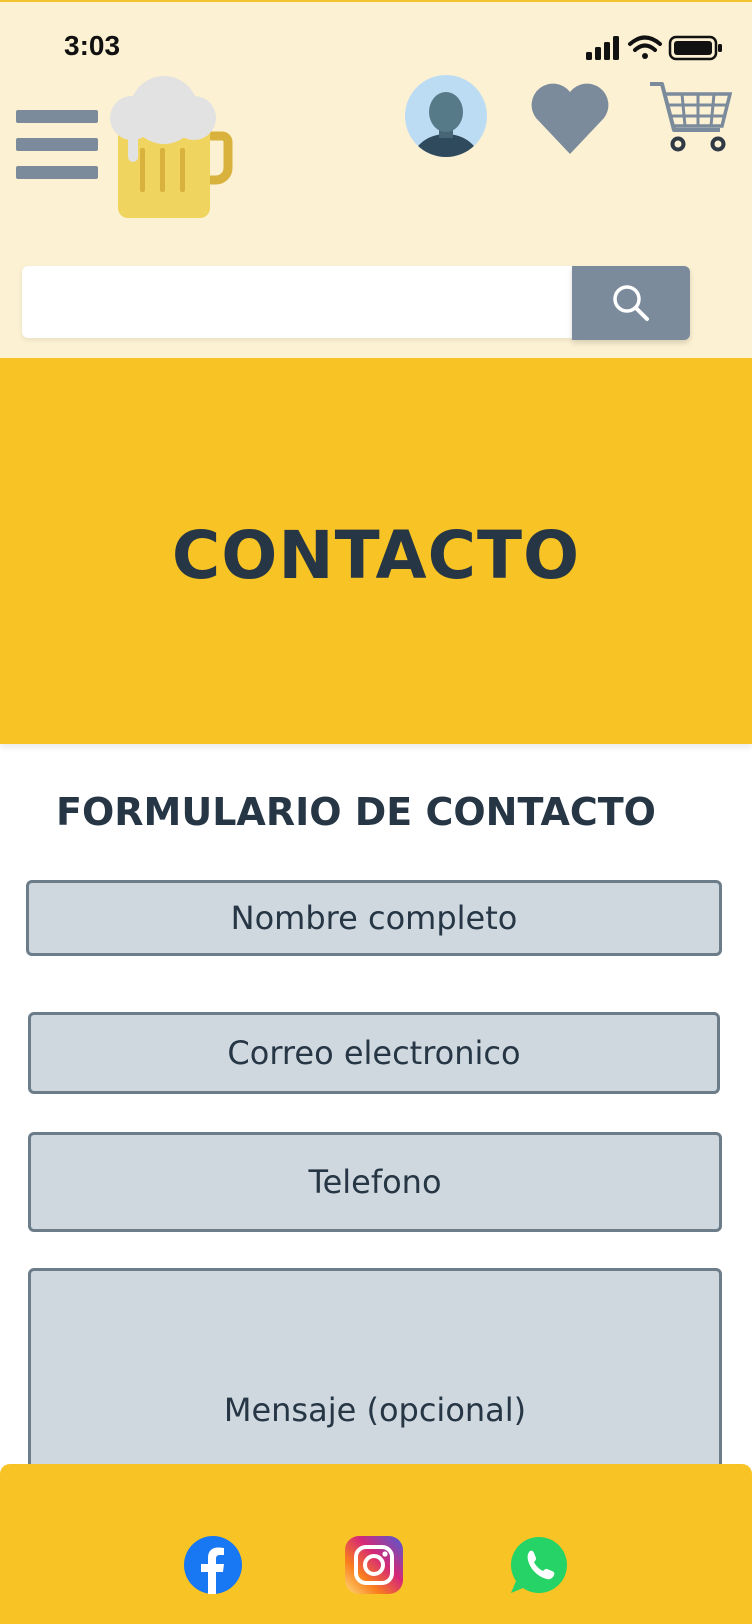 This screenshot has width=752, height=1624. What do you see at coordinates (92, 45) in the screenshot?
I see `status-time: 3:03` at bounding box center [92, 45].